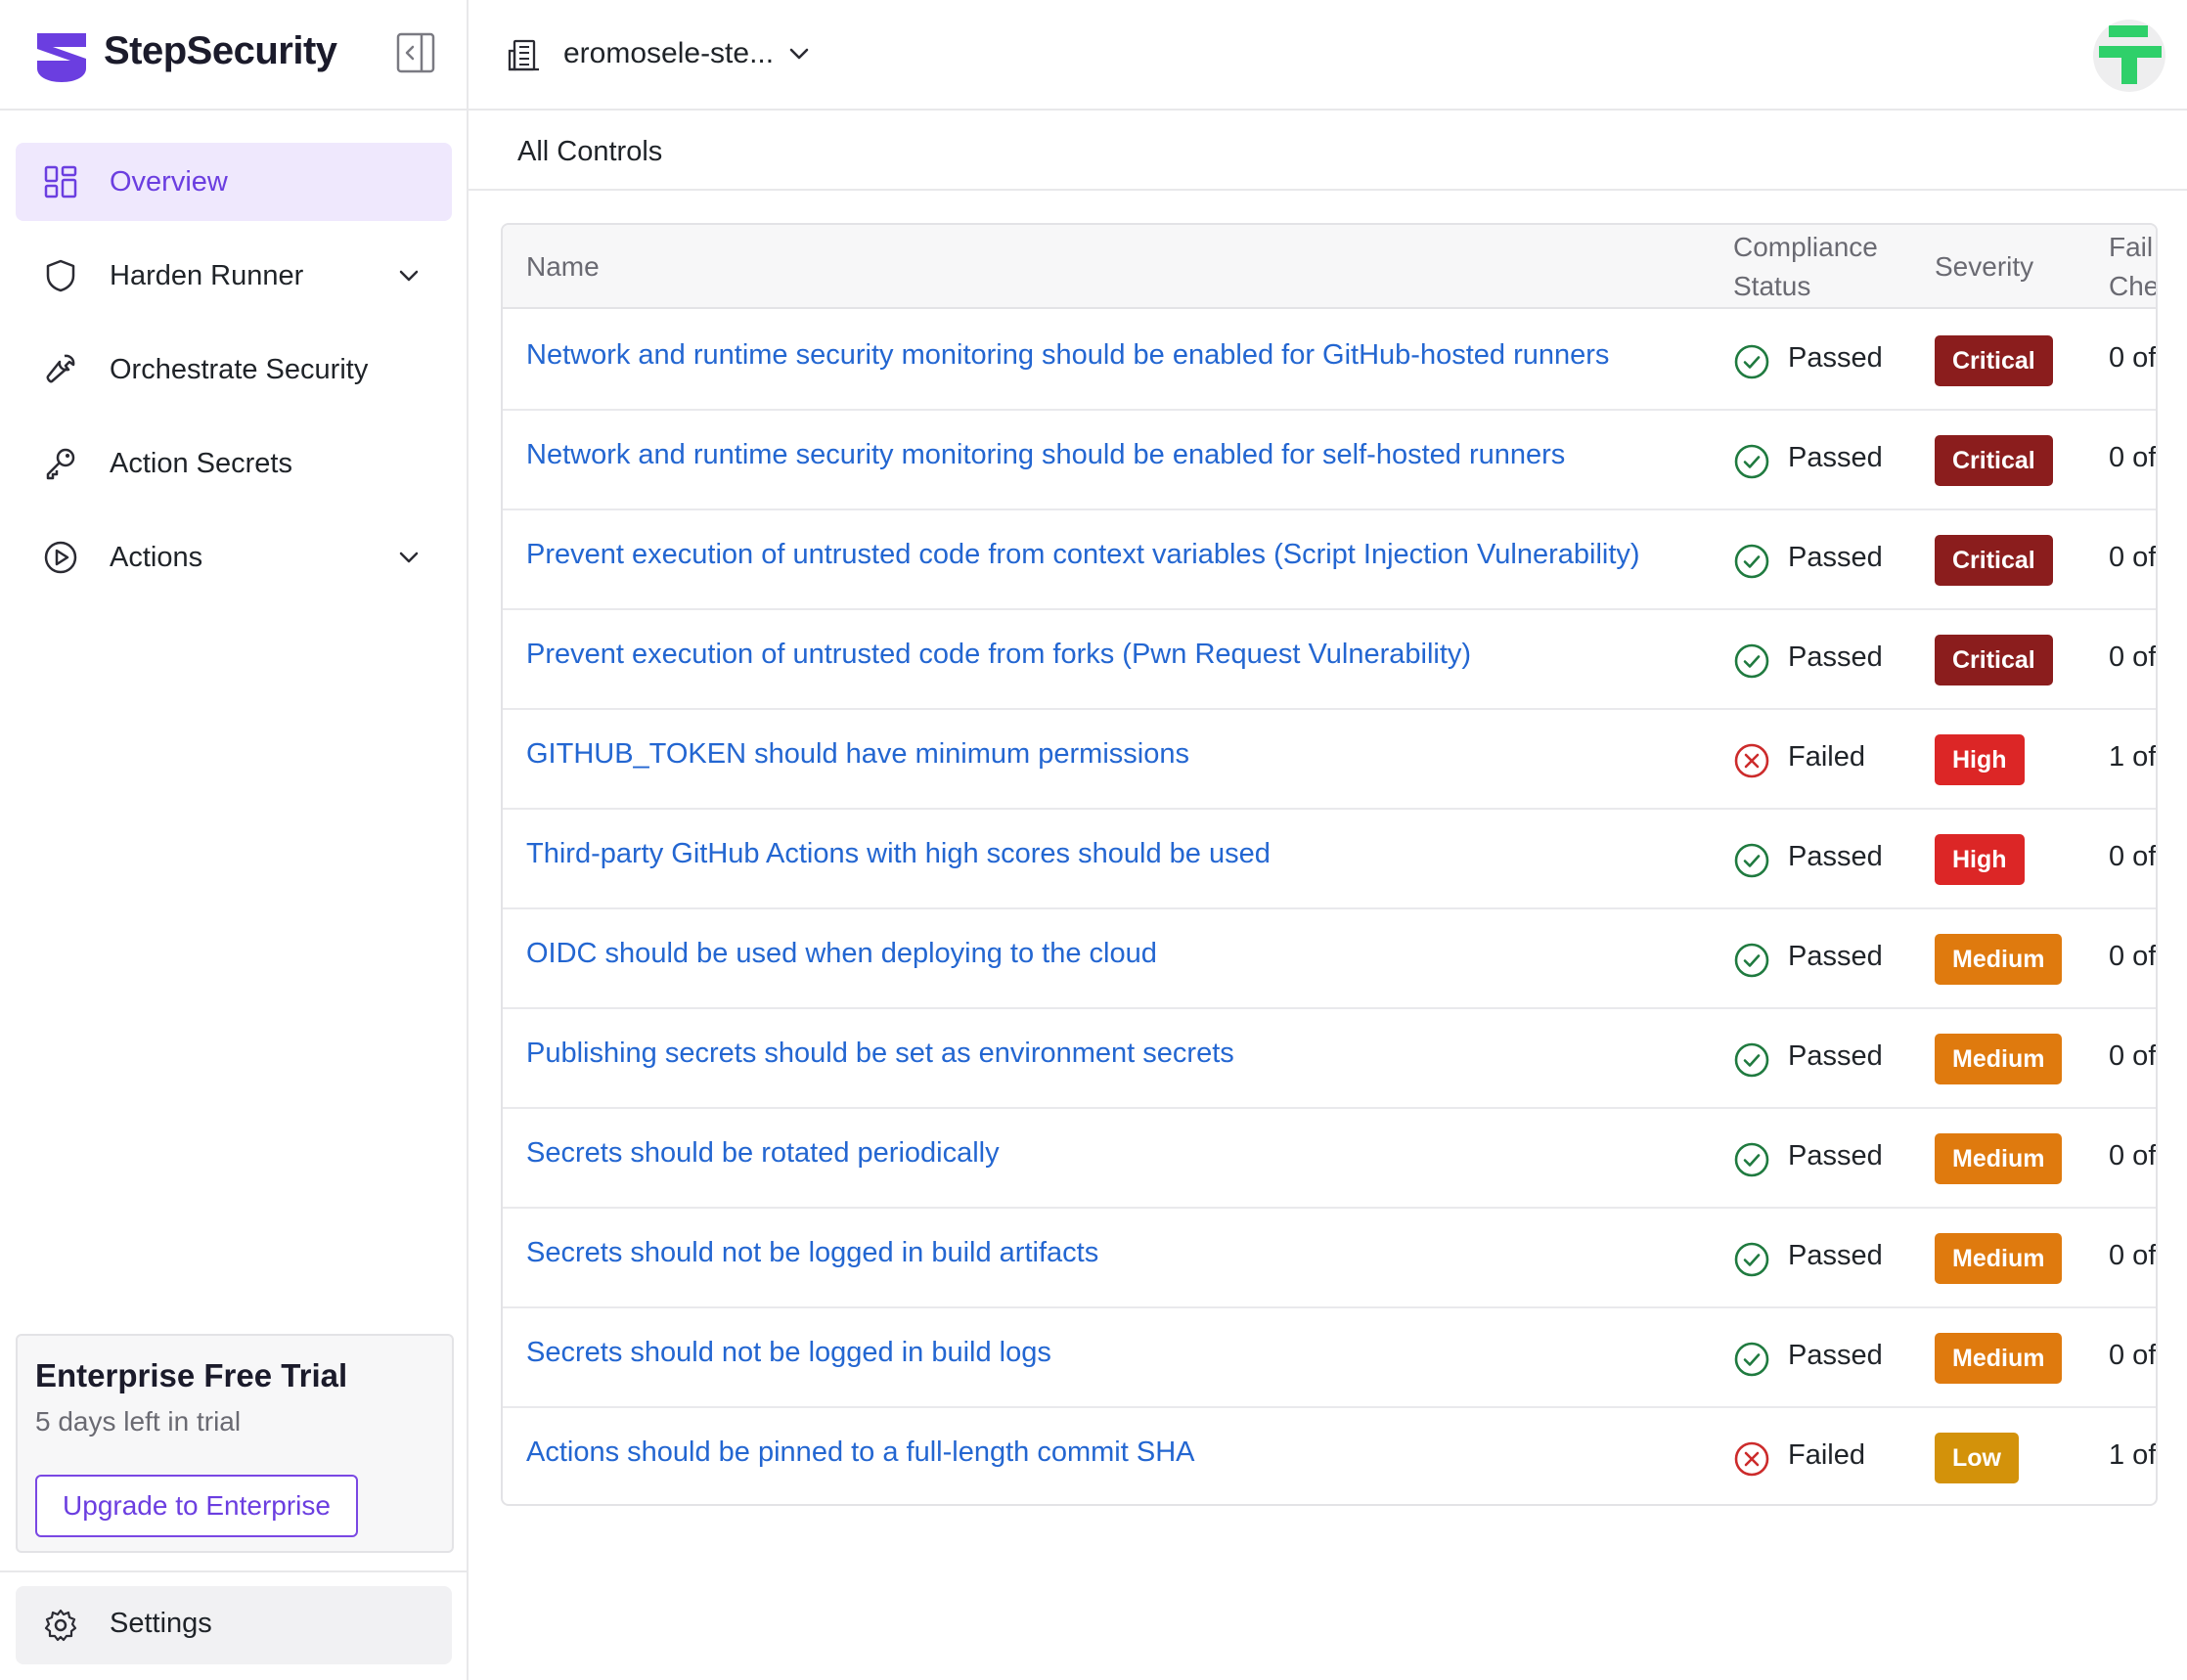 Image resolution: width=2187 pixels, height=1680 pixels. What do you see at coordinates (1806, 247) in the screenshot?
I see `column-header-compliance-line1: Compliance` at bounding box center [1806, 247].